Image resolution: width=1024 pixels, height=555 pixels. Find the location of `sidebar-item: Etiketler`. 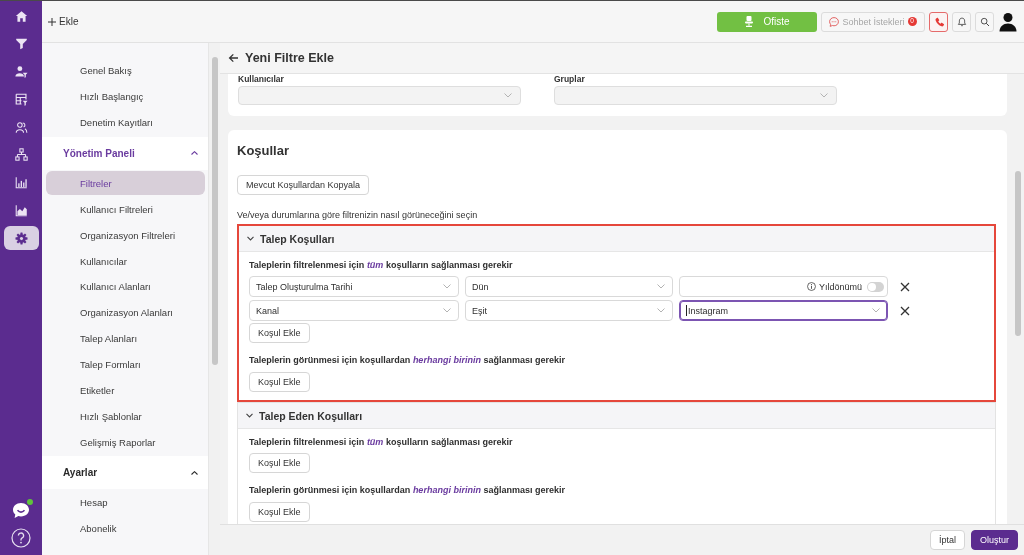

sidebar-item: Etiketler is located at coordinates (125, 390).